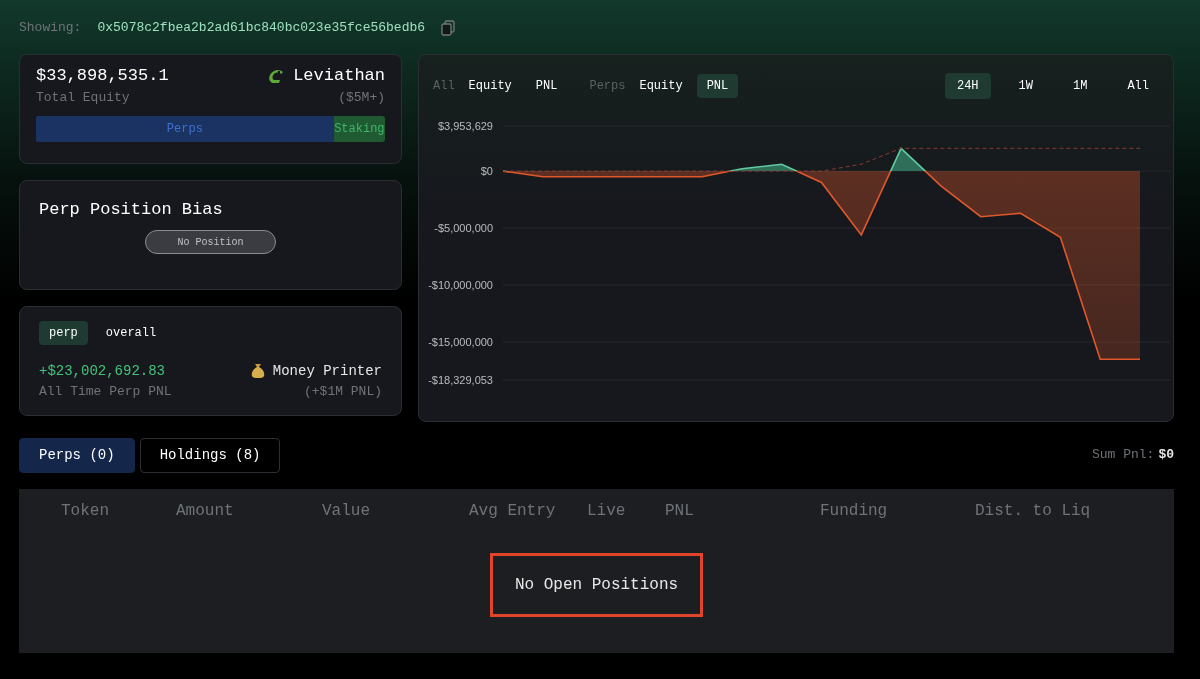 The height and width of the screenshot is (679, 1200). Describe the element at coordinates (85, 510) in the screenshot. I see `column-header: Token` at that location.